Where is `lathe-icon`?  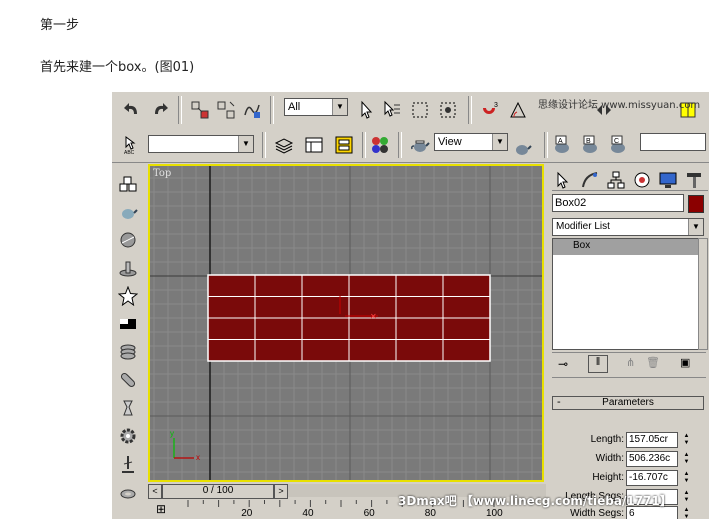 lathe-icon is located at coordinates (128, 408).